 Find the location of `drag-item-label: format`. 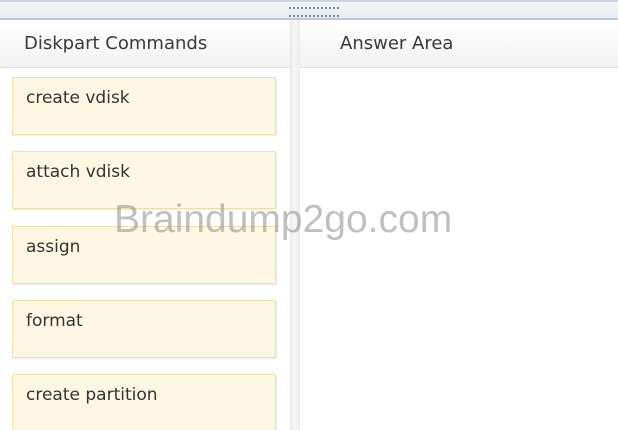

drag-item-label: format is located at coordinates (54, 321).